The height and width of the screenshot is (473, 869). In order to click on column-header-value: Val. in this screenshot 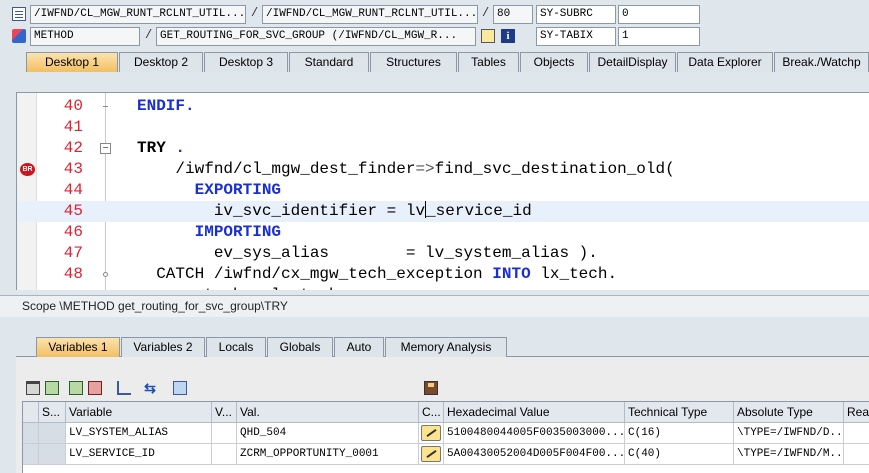, I will do `click(328, 412)`.